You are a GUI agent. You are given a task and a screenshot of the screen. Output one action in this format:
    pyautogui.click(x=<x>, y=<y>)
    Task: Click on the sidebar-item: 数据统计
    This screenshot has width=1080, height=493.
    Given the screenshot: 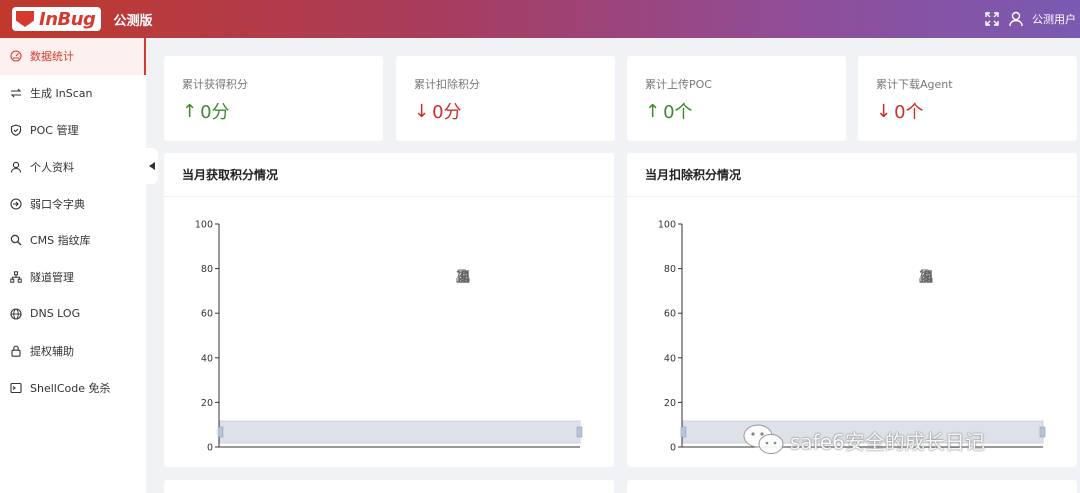 What is the action you would take?
    pyautogui.click(x=73, y=56)
    